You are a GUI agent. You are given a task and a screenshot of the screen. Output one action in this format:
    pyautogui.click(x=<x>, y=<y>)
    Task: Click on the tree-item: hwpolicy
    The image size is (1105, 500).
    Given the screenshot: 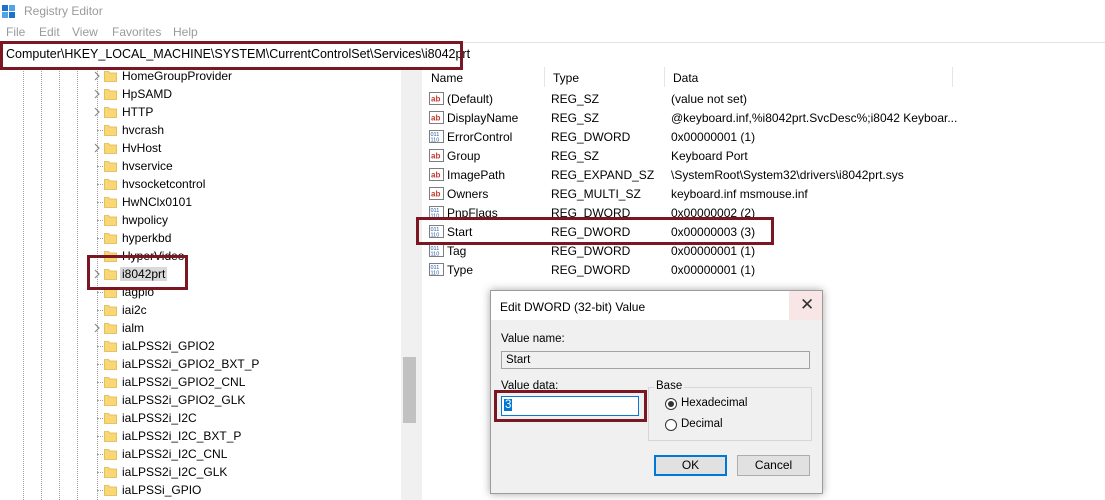 What is the action you would take?
    pyautogui.click(x=200, y=220)
    